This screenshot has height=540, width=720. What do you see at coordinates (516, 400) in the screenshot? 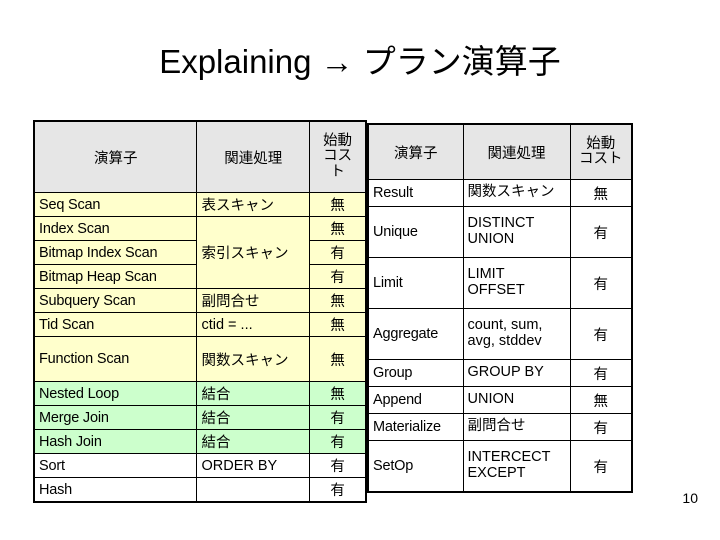
I see `related-process: UNION` at bounding box center [516, 400].